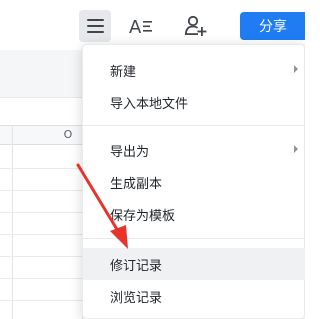 The height and width of the screenshot is (319, 320). What do you see at coordinates (136, 298) in the screenshot?
I see `menu-item-label: 浏览记录` at bounding box center [136, 298].